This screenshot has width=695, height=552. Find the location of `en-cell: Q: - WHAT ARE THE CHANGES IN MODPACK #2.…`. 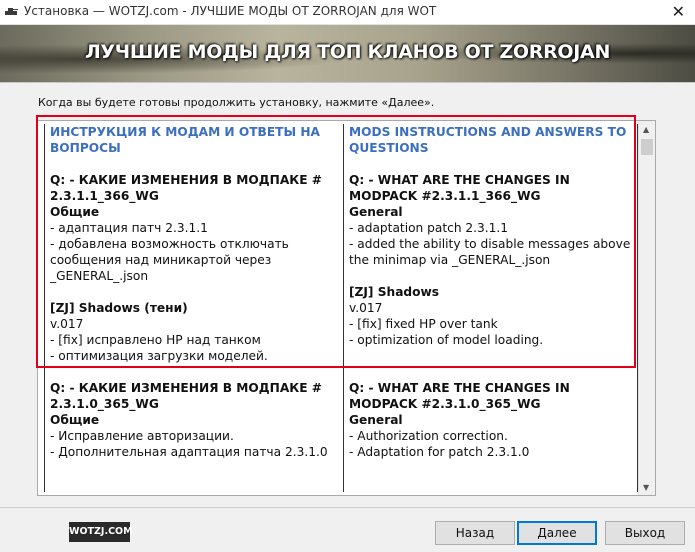

en-cell: Q: - WHAT ARE THE CHANGES IN MODPACK #2.… is located at coordinates (490, 436).